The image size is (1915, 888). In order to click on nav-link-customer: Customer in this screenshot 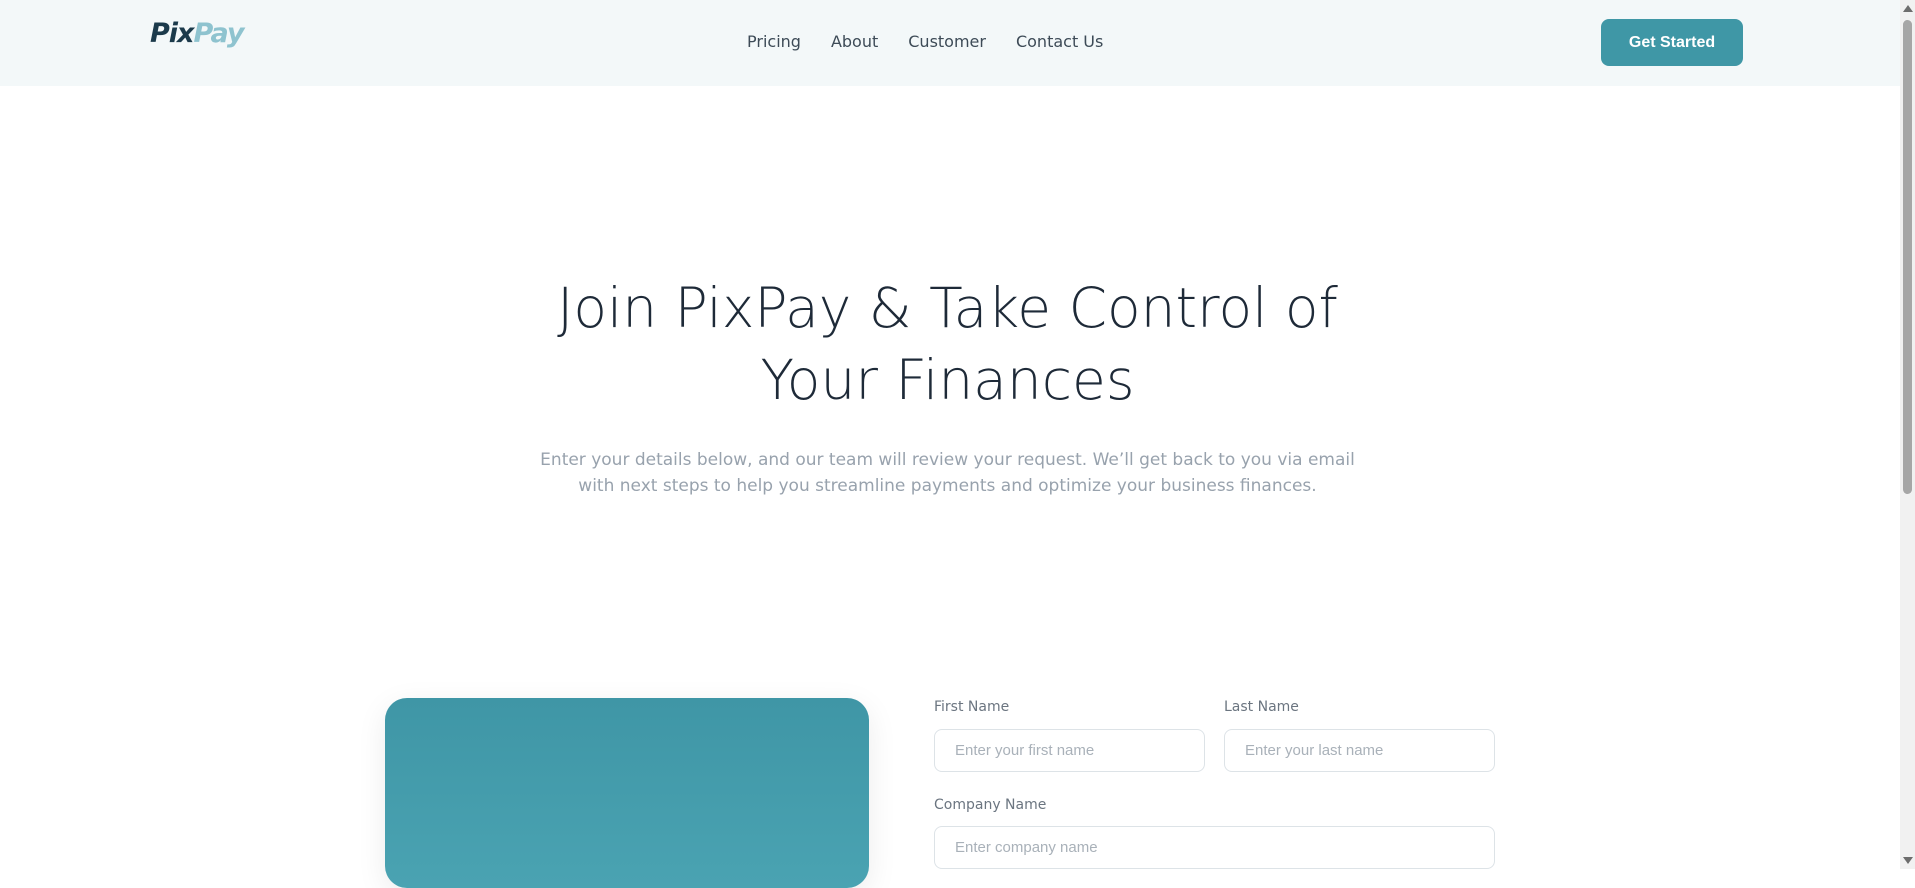, I will do `click(947, 41)`.